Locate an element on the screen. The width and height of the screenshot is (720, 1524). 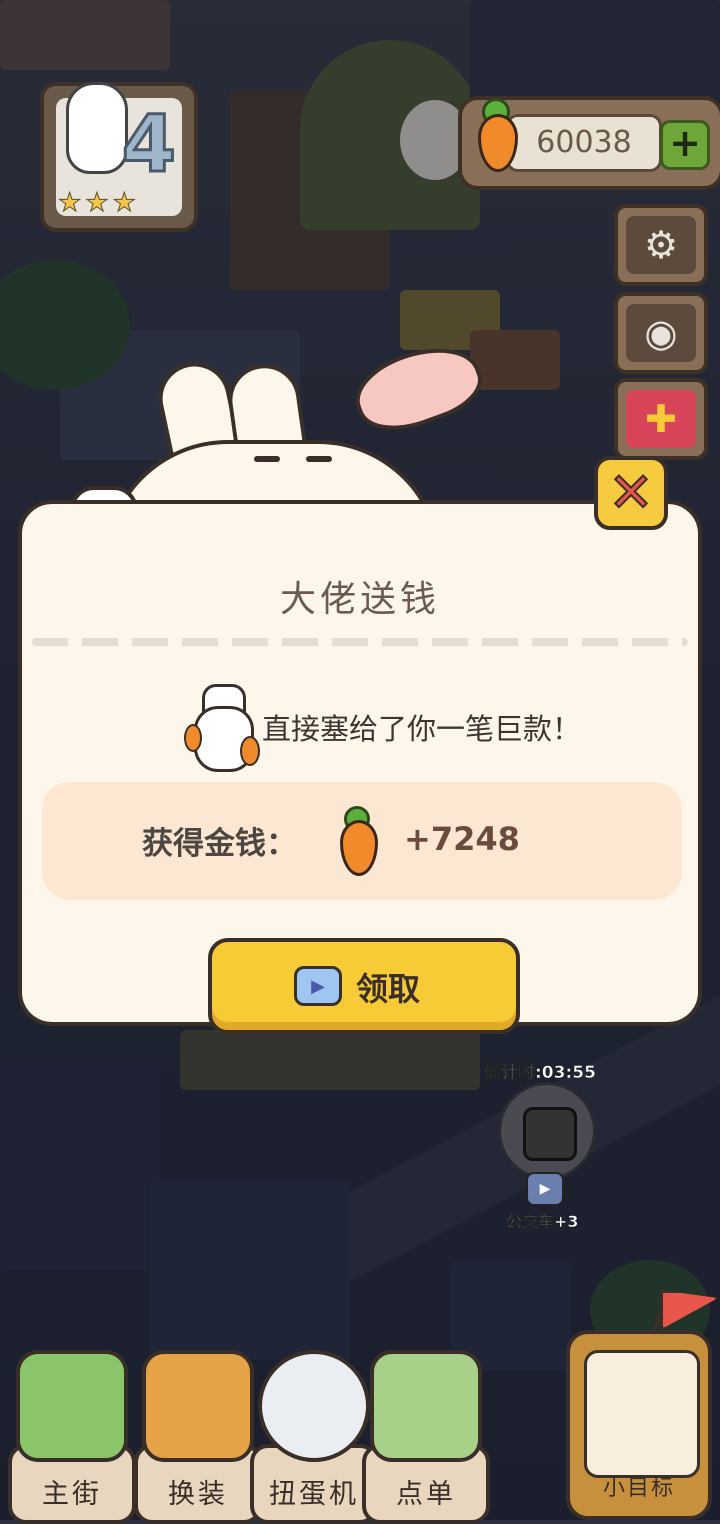
nav-label: 换装 is located at coordinates (198, 1494).